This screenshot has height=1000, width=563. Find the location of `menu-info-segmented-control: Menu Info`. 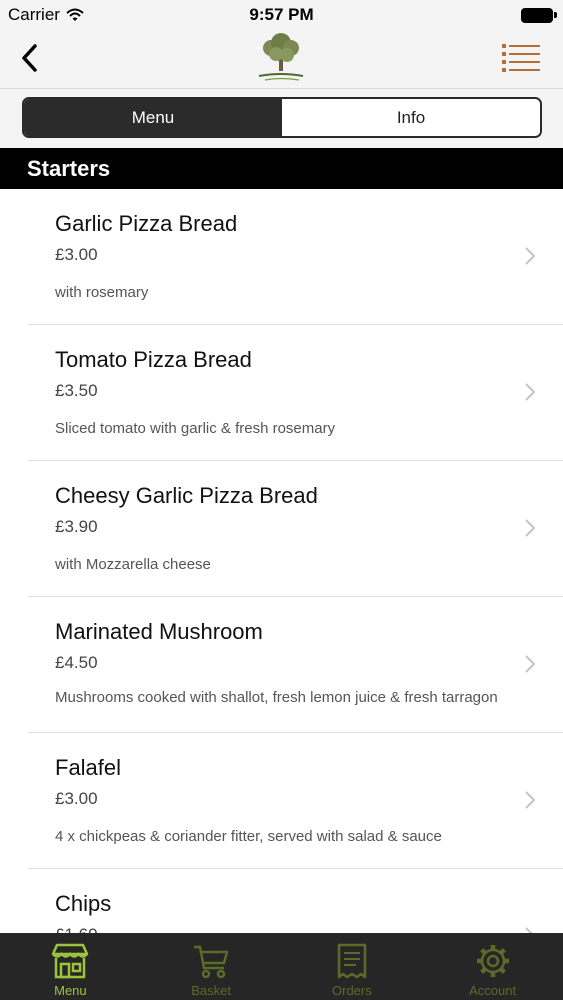

menu-info-segmented-control: Menu Info is located at coordinates (282, 117).